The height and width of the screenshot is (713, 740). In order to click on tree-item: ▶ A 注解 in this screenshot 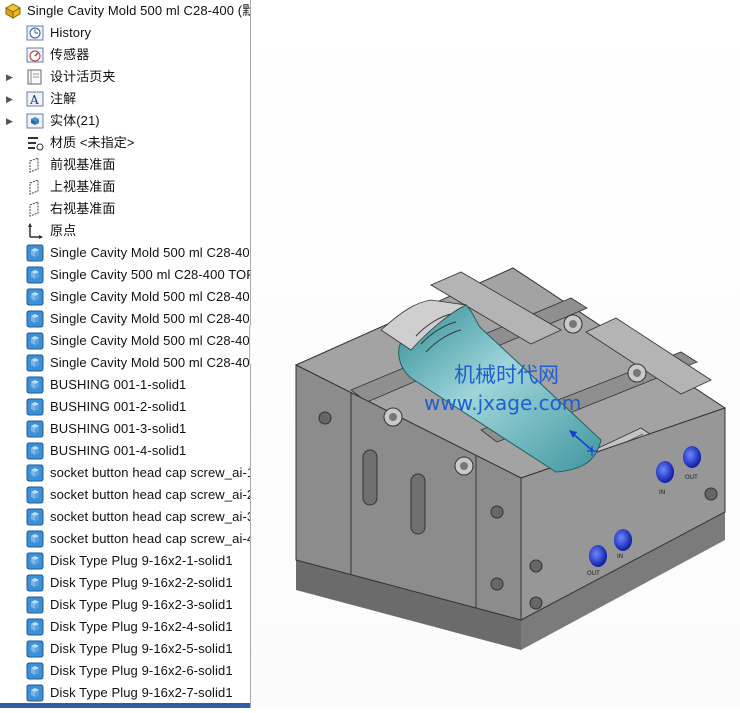, I will do `click(125, 99)`.